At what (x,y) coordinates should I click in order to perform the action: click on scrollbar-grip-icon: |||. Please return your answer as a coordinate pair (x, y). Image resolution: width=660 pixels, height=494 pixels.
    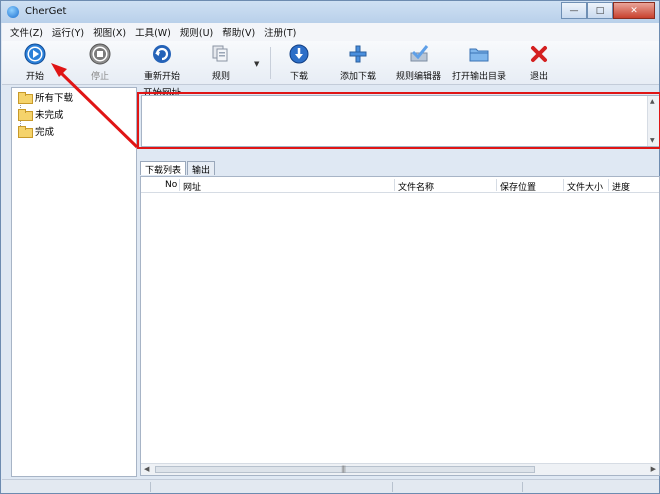
    Looking at the image, I should click on (343, 469).